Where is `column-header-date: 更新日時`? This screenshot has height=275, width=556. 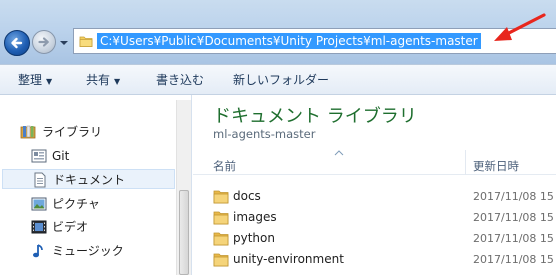
column-header-date: 更新日時 is located at coordinates (496, 166).